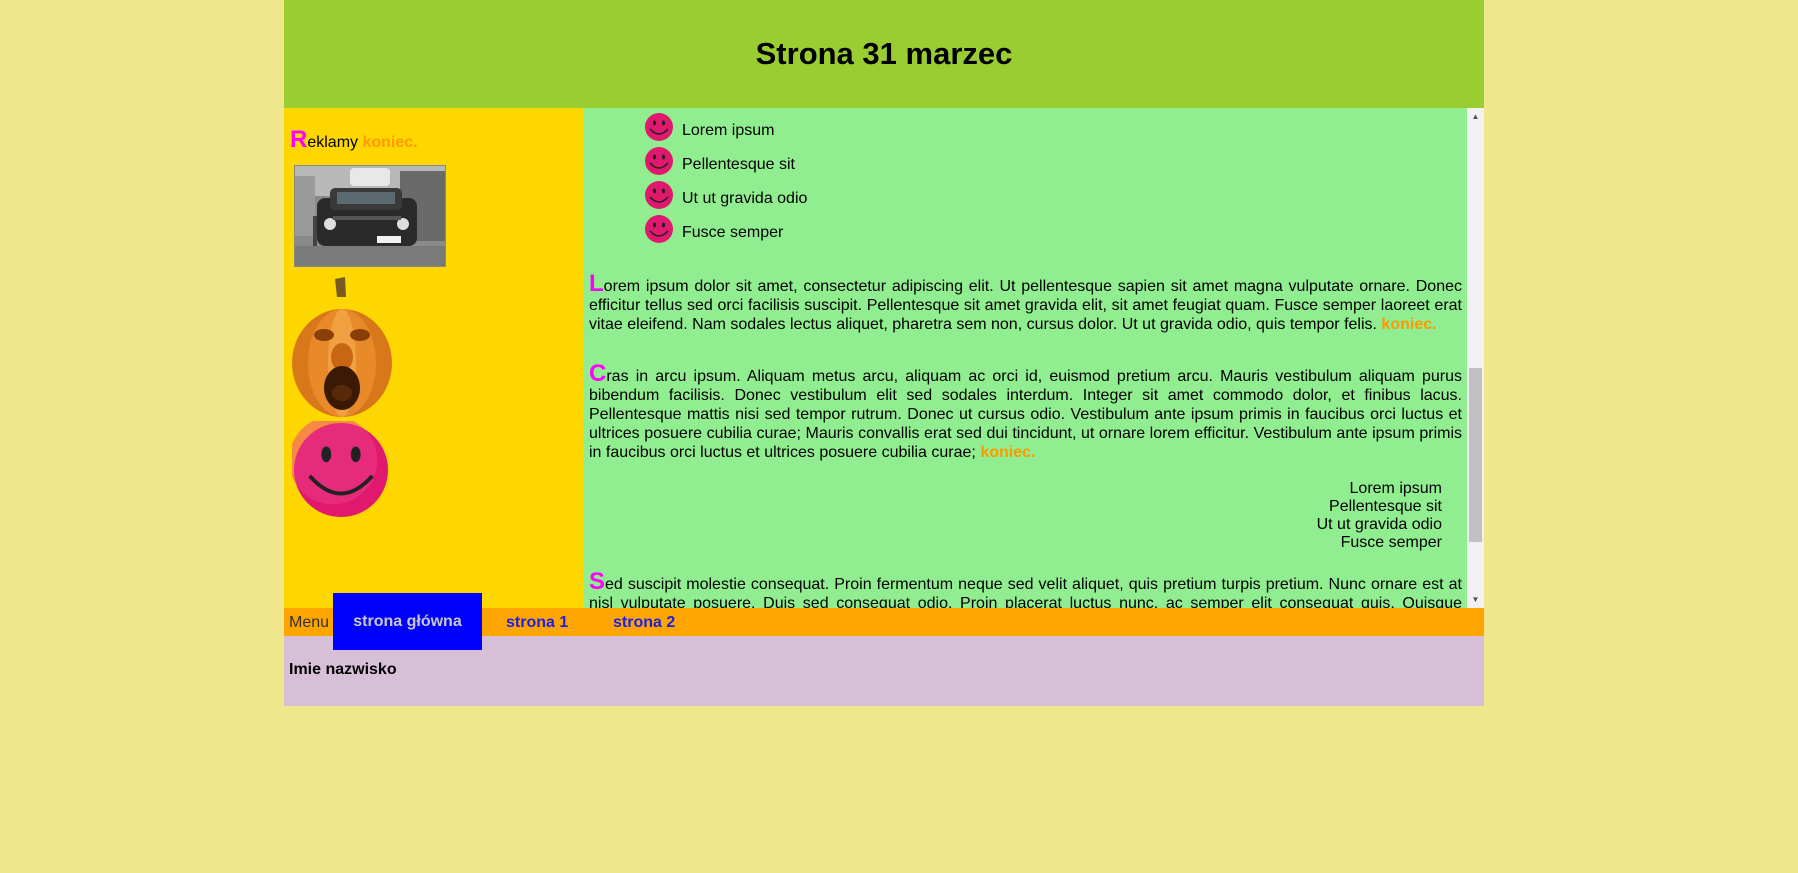  I want to click on menu-bar: Menu strona główna strona 1 strona 2, so click(884, 621).